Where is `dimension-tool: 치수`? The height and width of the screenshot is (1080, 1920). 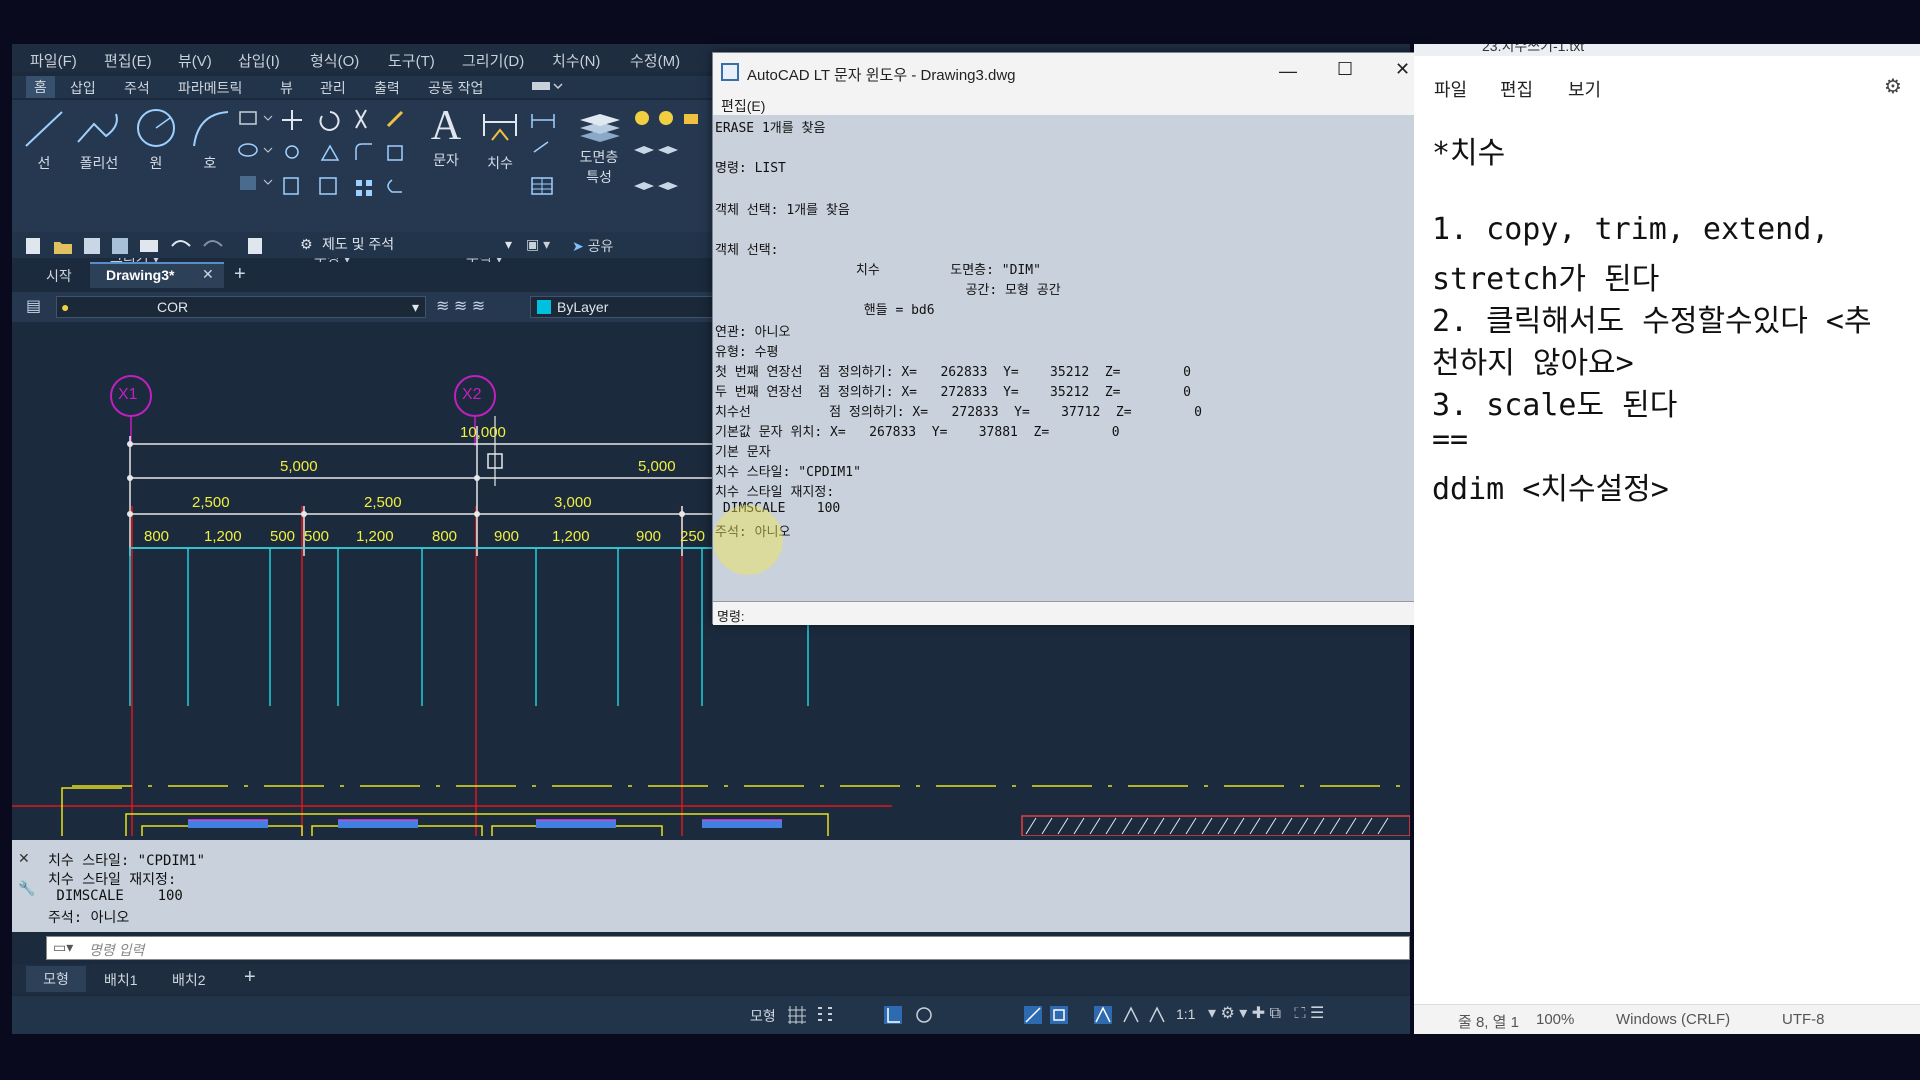
dimension-tool: 치수 is located at coordinates (500, 139).